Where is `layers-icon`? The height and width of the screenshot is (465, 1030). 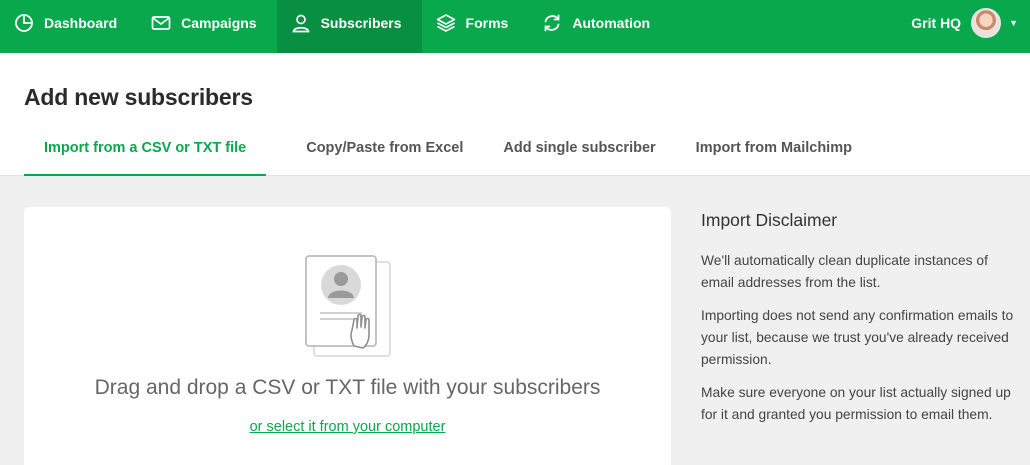
layers-icon is located at coordinates (446, 23).